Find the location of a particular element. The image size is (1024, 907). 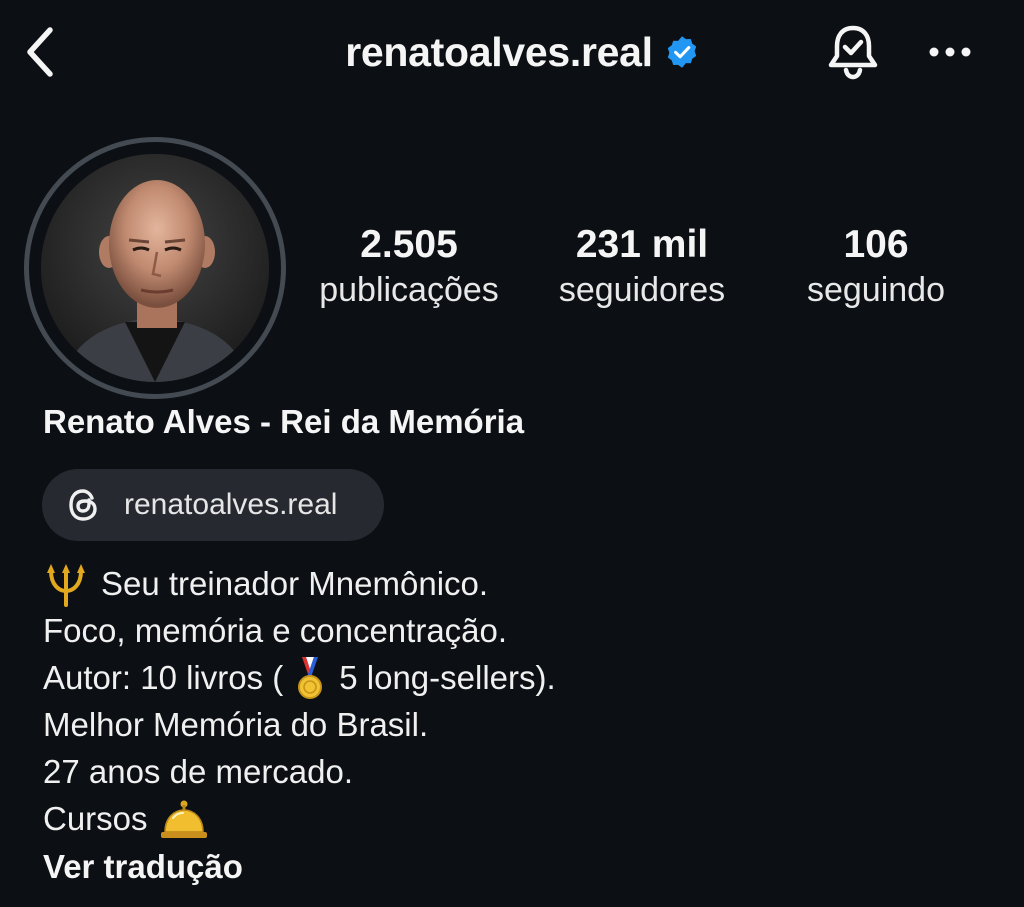

bio-line-4-text: Melhor Memória do Brasil. is located at coordinates (236, 724).